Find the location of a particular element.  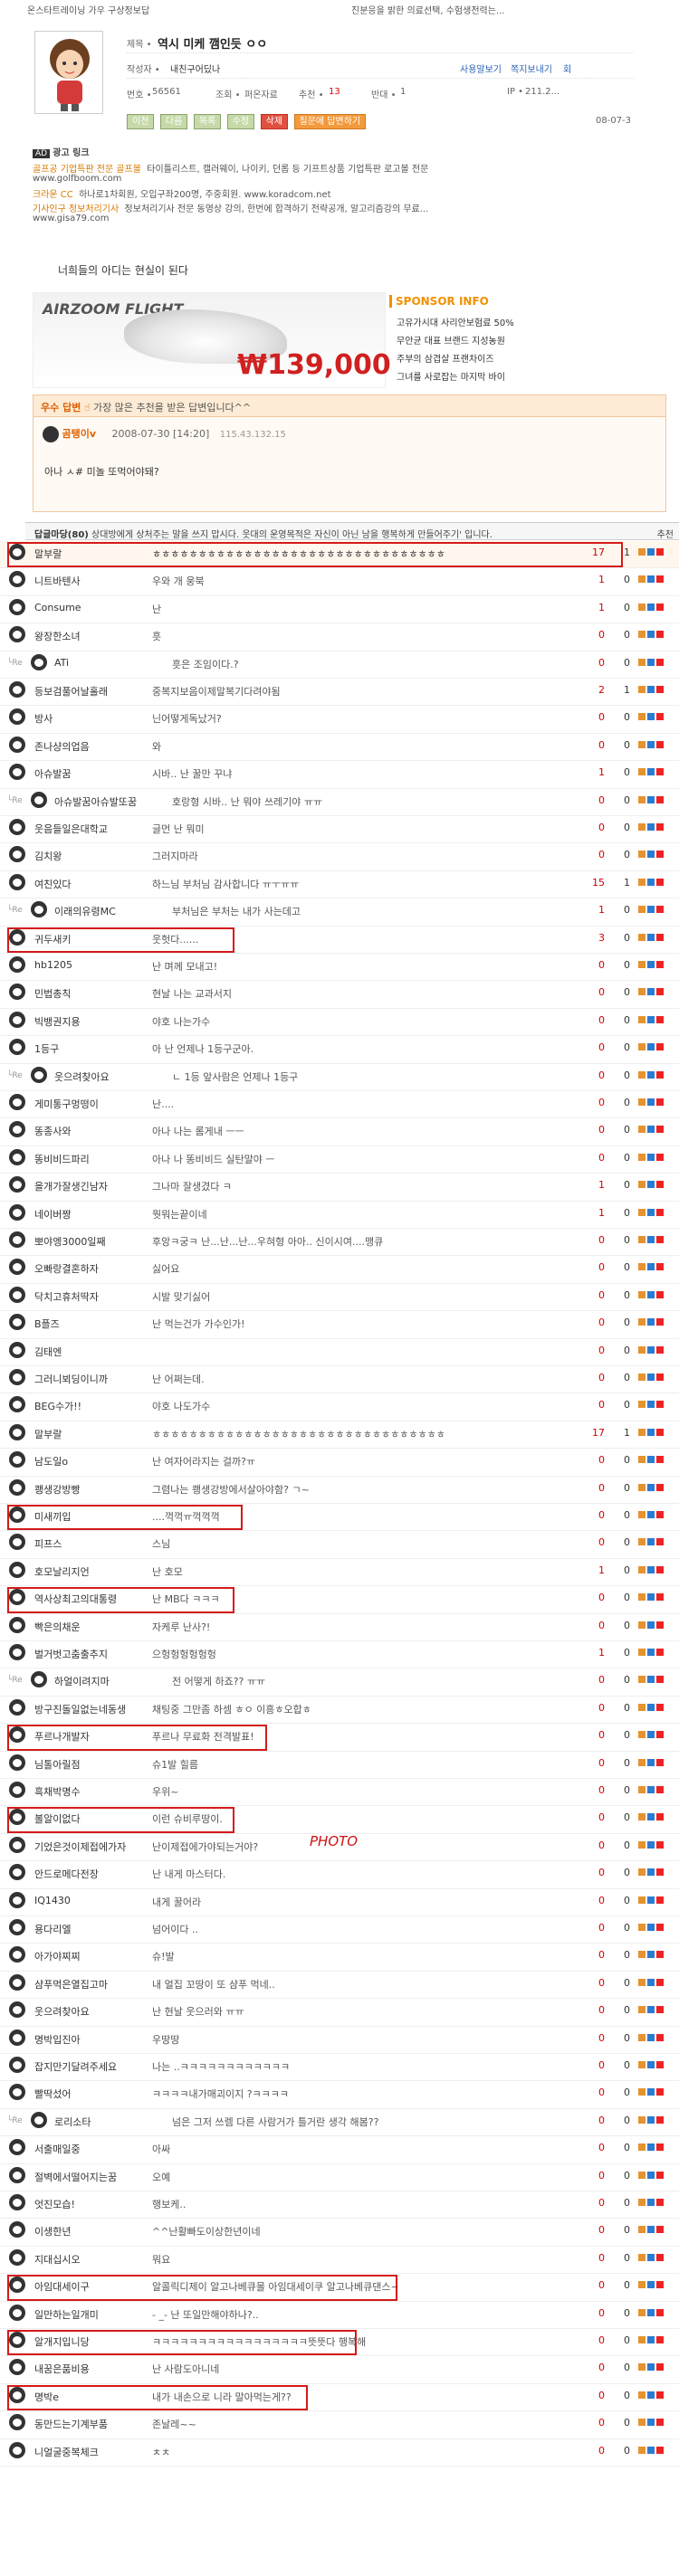

comment-nick: 뽀야엥3000일째 is located at coordinates (70, 1241).